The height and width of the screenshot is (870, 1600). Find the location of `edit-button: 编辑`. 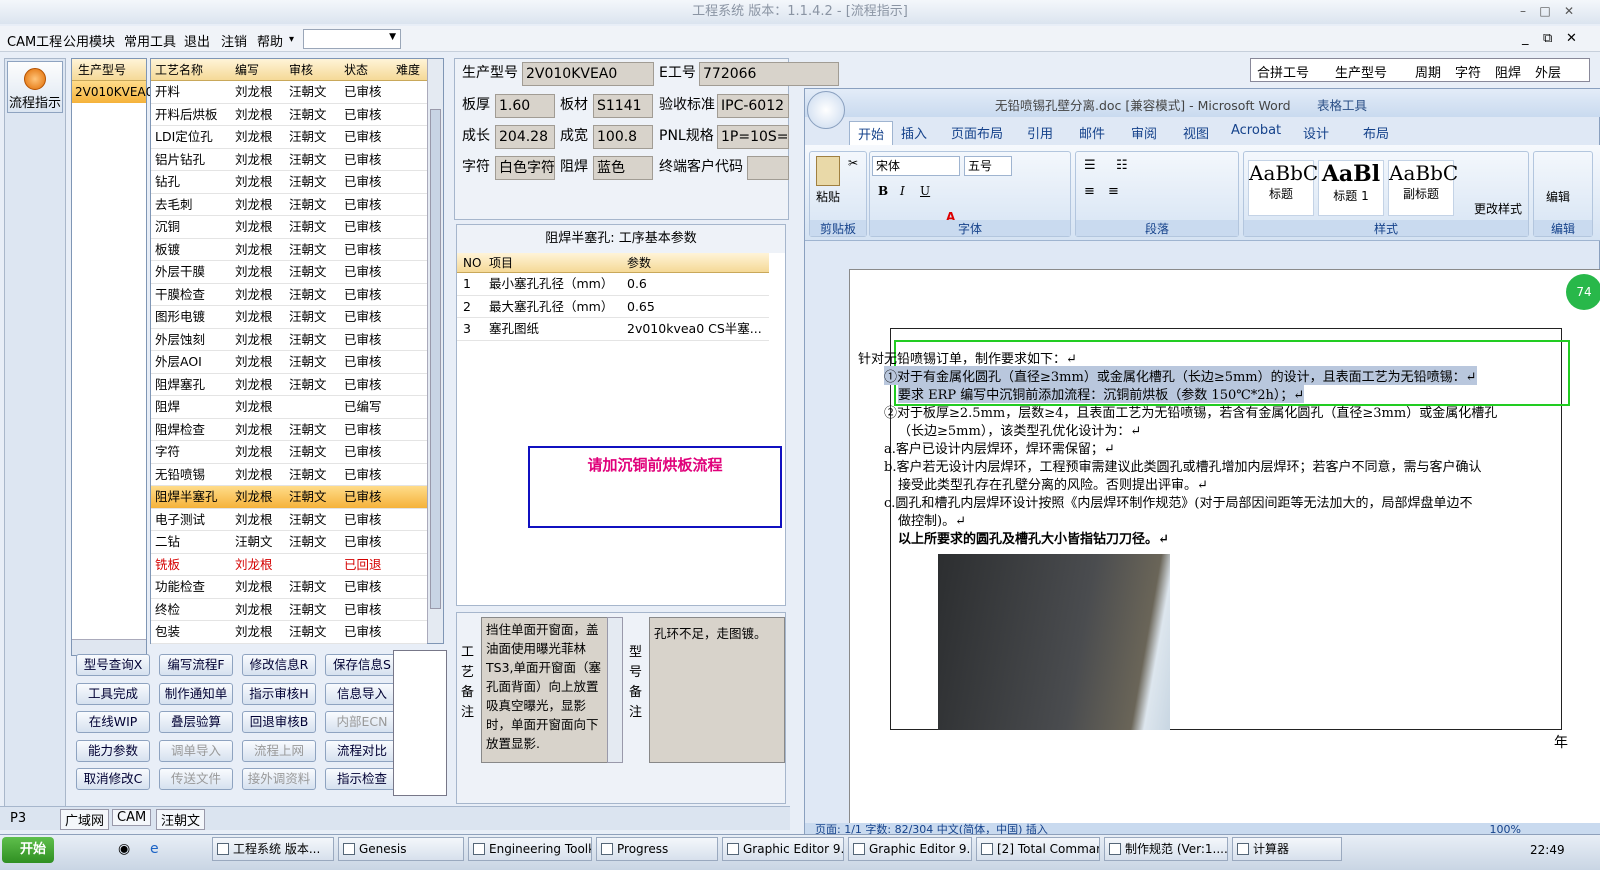

edit-button: 编辑 is located at coordinates (1558, 196).